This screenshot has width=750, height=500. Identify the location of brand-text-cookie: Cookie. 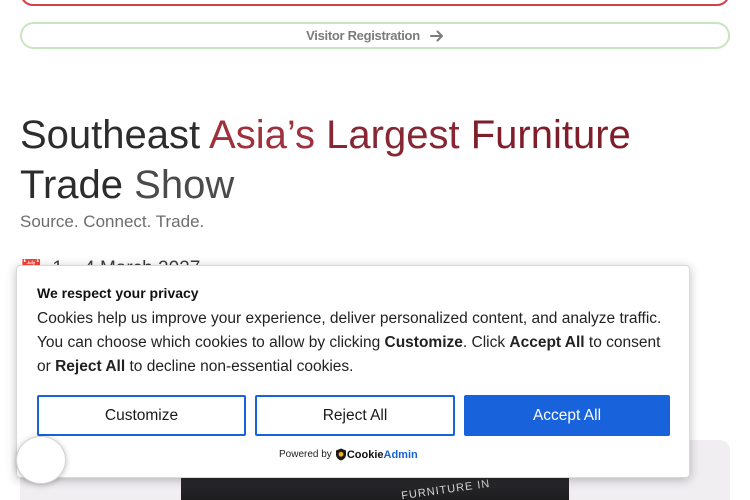
(365, 454).